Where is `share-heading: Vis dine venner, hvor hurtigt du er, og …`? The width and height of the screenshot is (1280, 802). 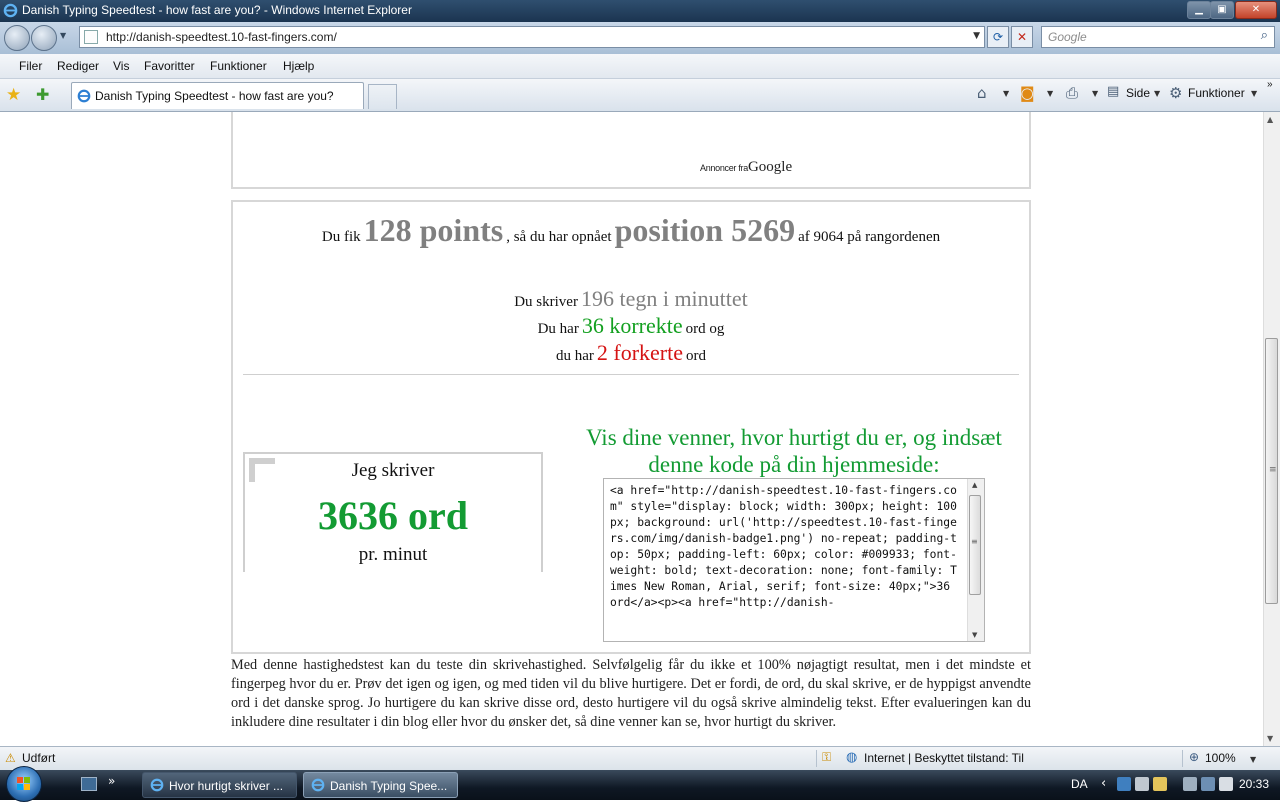 share-heading: Vis dine venner, hvor hurtigt du er, og … is located at coordinates (794, 451).